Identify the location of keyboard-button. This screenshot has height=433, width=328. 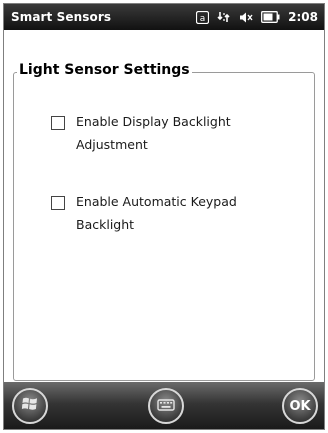
(166, 406).